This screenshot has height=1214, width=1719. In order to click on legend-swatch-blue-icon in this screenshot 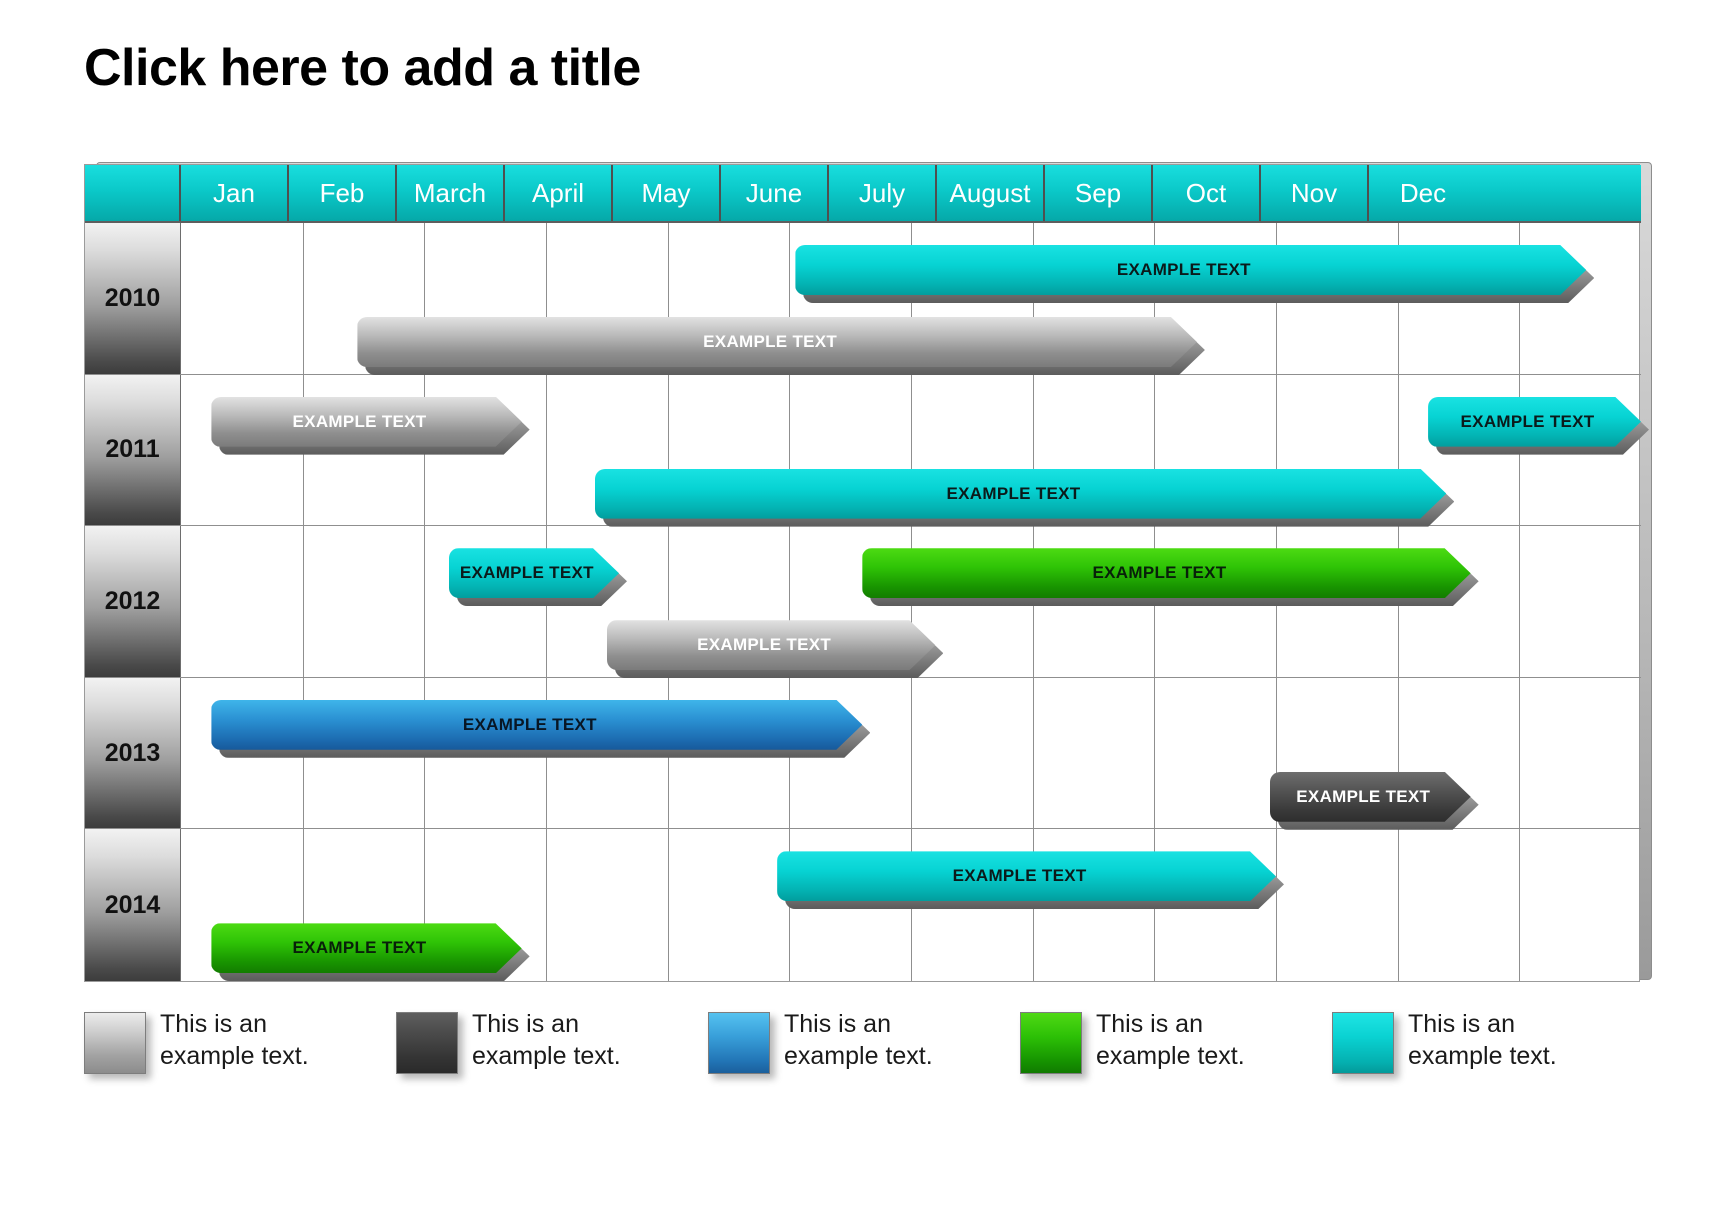, I will do `click(739, 1043)`.